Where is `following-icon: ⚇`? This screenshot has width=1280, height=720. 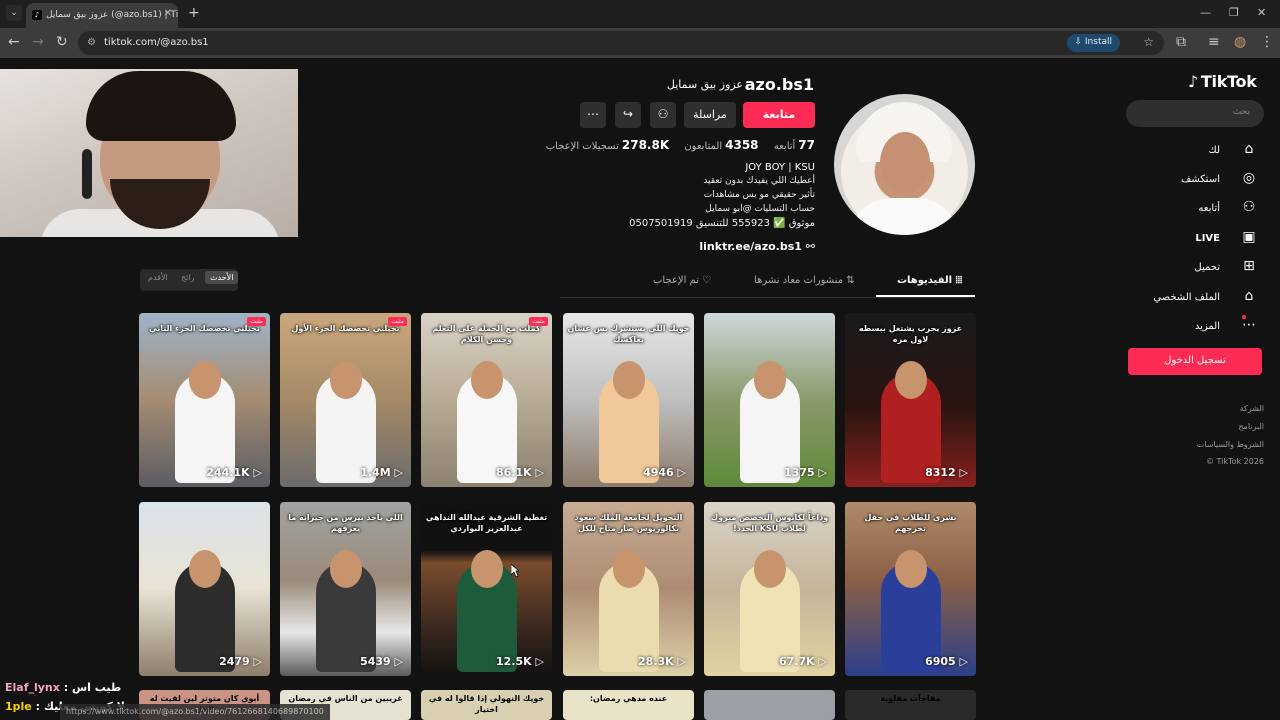 following-icon: ⚇ is located at coordinates (1249, 207).